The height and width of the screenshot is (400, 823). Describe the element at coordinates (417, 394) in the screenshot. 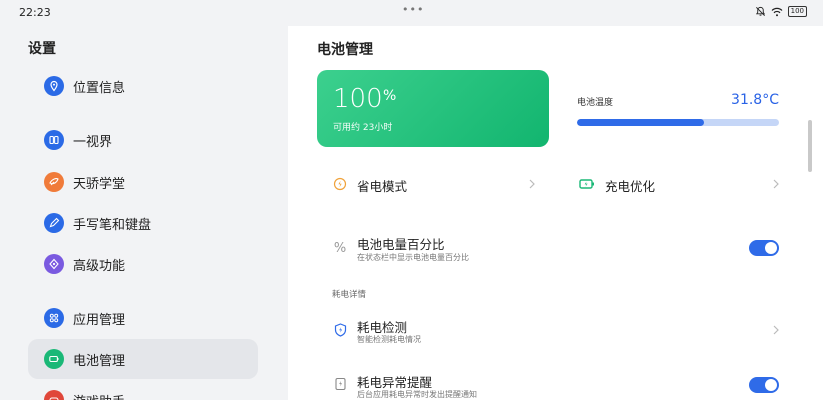

I see `power-alert-sub: 后台应用耗电异常时发出提醒通知` at that location.